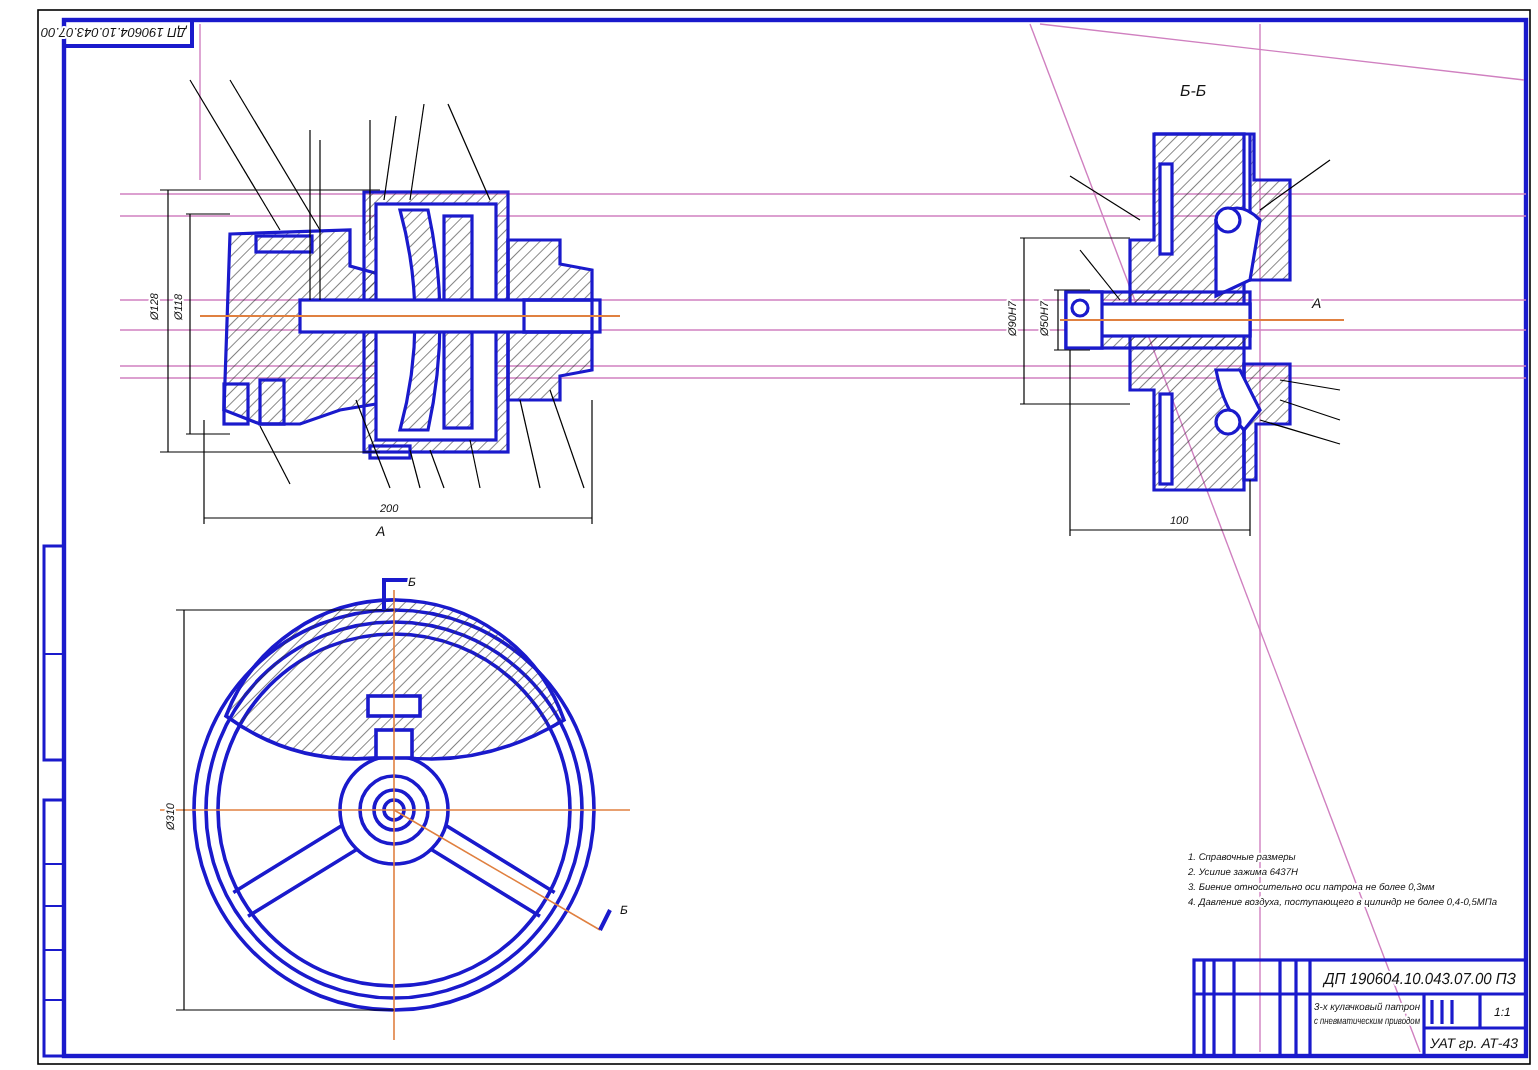 Image resolution: width=1538 pixels, height=1070 pixels. I want to click on document-designation: ДП 190604.10.043.07.00 ПЗ, so click(1426, 979).